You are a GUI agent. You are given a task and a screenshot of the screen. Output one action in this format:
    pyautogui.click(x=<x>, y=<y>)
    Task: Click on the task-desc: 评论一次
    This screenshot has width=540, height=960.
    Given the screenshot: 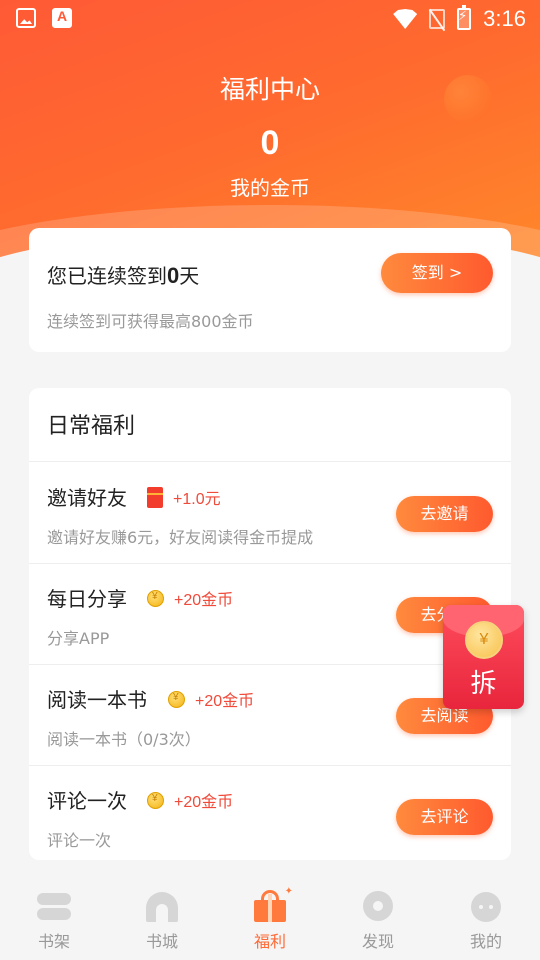 What is the action you would take?
    pyautogui.click(x=79, y=840)
    